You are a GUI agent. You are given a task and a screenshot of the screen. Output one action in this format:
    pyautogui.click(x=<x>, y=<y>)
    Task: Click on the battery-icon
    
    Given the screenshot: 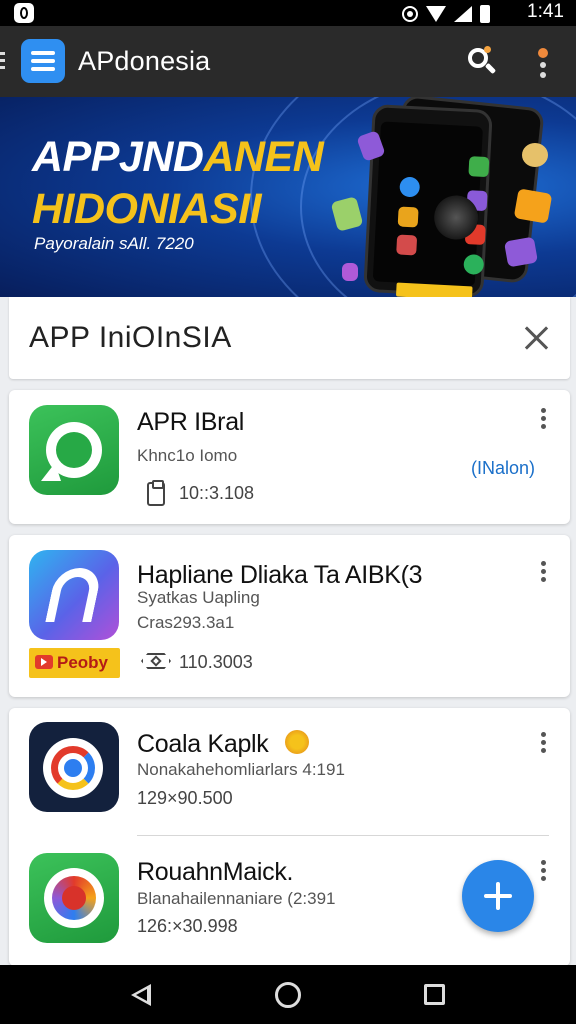 What is the action you would take?
    pyautogui.click(x=485, y=14)
    